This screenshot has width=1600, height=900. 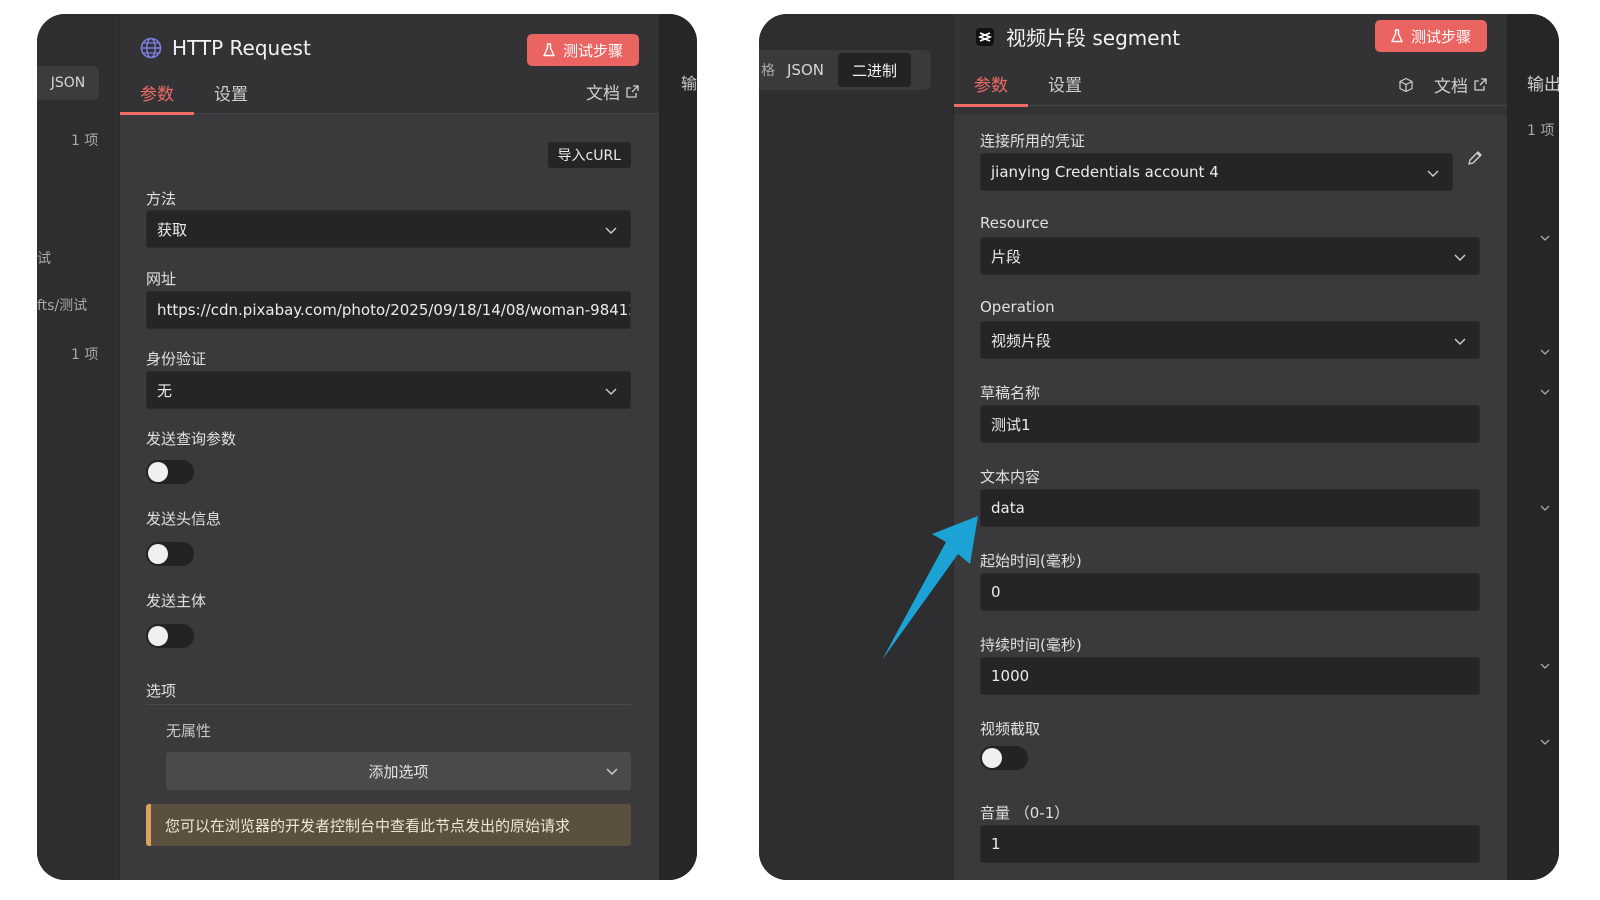 What do you see at coordinates (1010, 393) in the screenshot?
I see `draft-name-label: 草稿名称` at bounding box center [1010, 393].